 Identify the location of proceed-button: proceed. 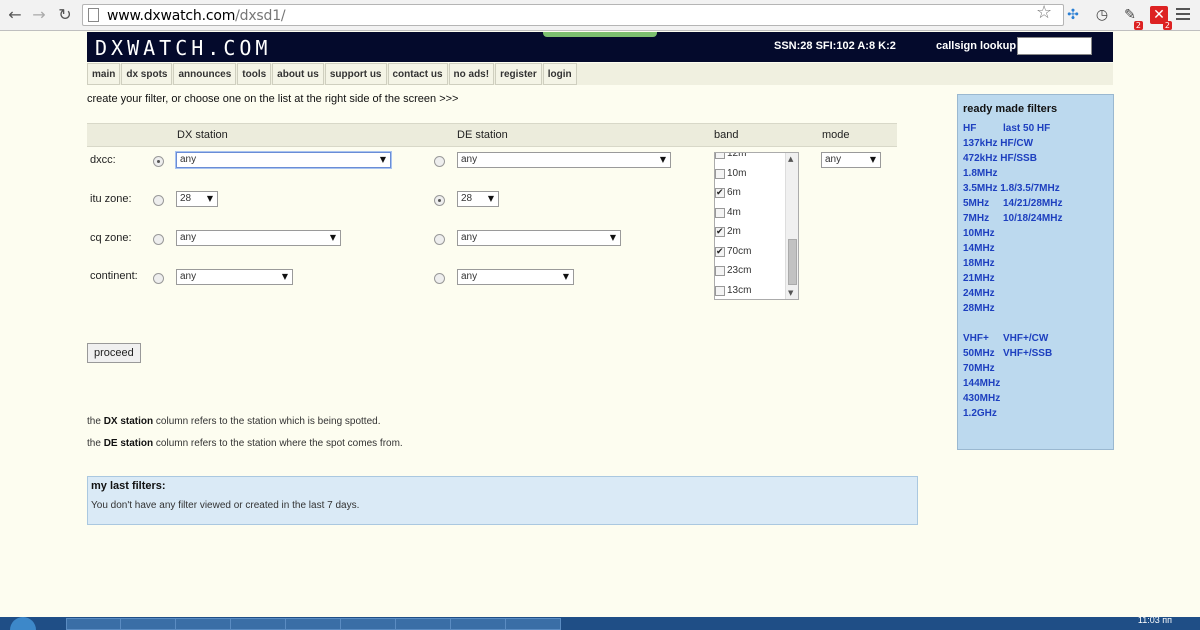
(114, 353).